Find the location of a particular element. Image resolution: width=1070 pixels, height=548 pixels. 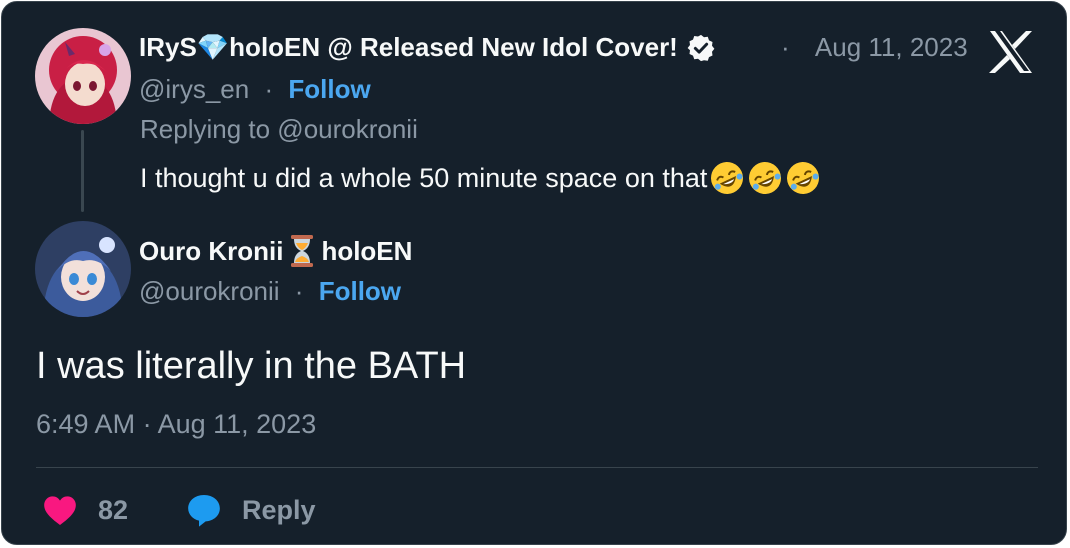

kronii-tweet-text: I was literally in the BATH is located at coordinates (251, 366).